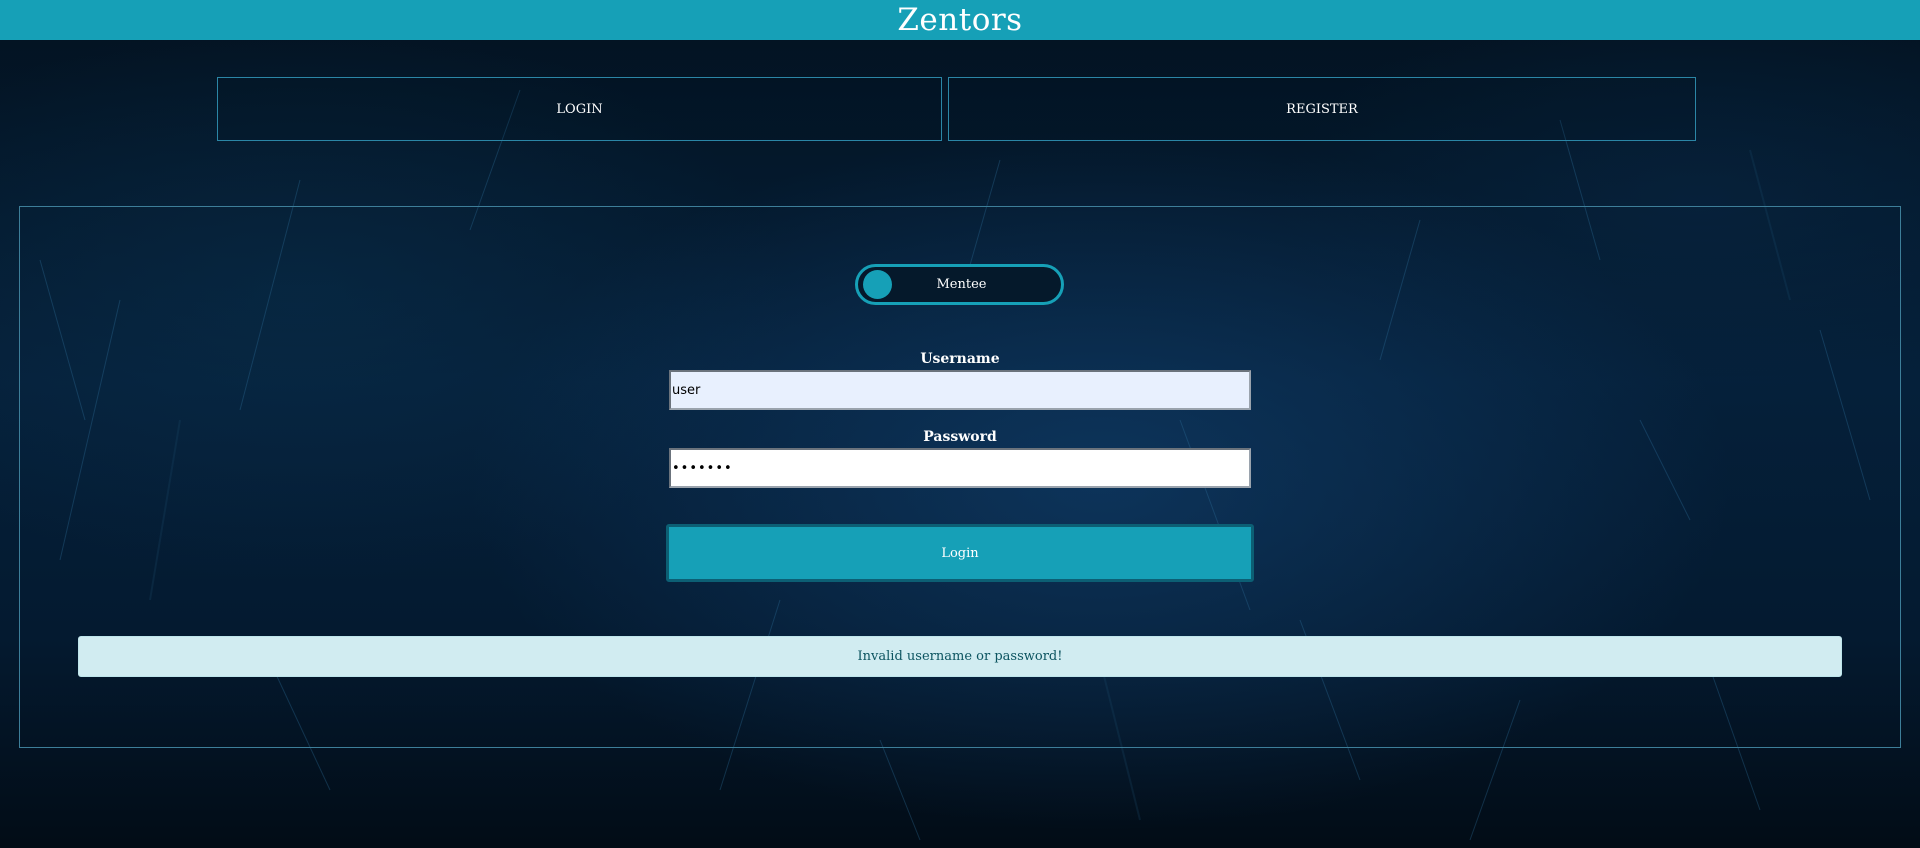 This screenshot has width=1920, height=848. I want to click on tab-login: LOGIN, so click(579, 109).